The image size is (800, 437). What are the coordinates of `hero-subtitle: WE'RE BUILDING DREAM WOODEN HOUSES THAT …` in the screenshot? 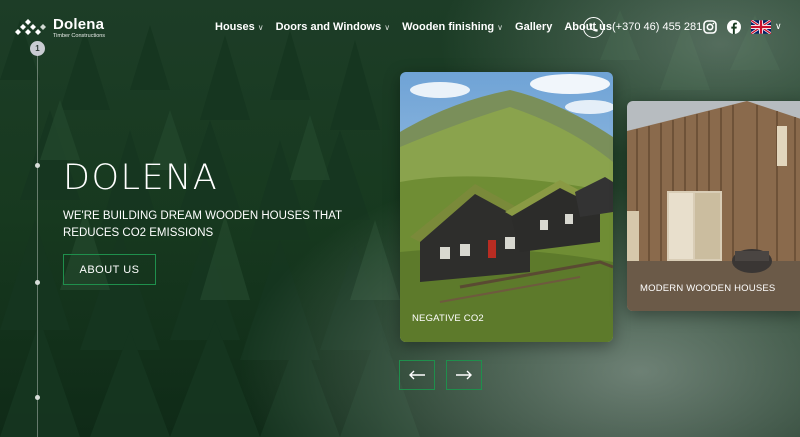 It's located at (202, 224).